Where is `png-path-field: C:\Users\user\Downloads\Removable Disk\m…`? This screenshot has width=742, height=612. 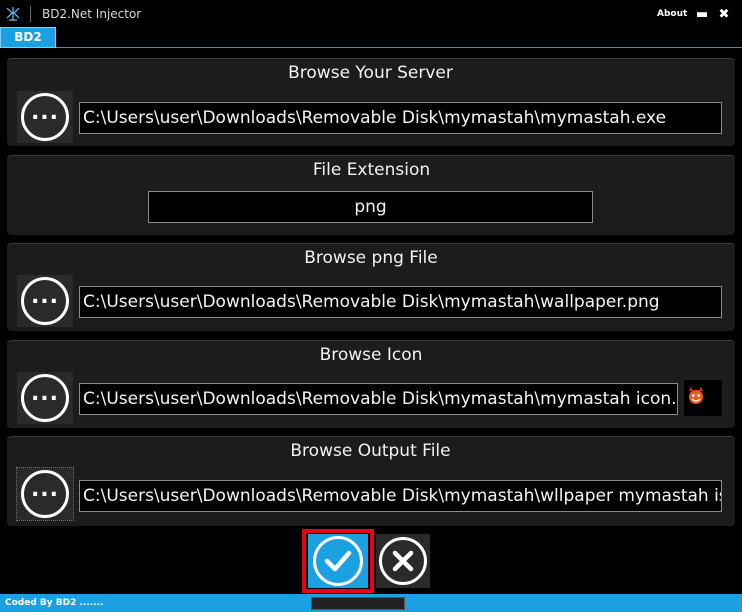
png-path-field: C:\Users\user\Downloads\Removable Disk\m… is located at coordinates (400, 302).